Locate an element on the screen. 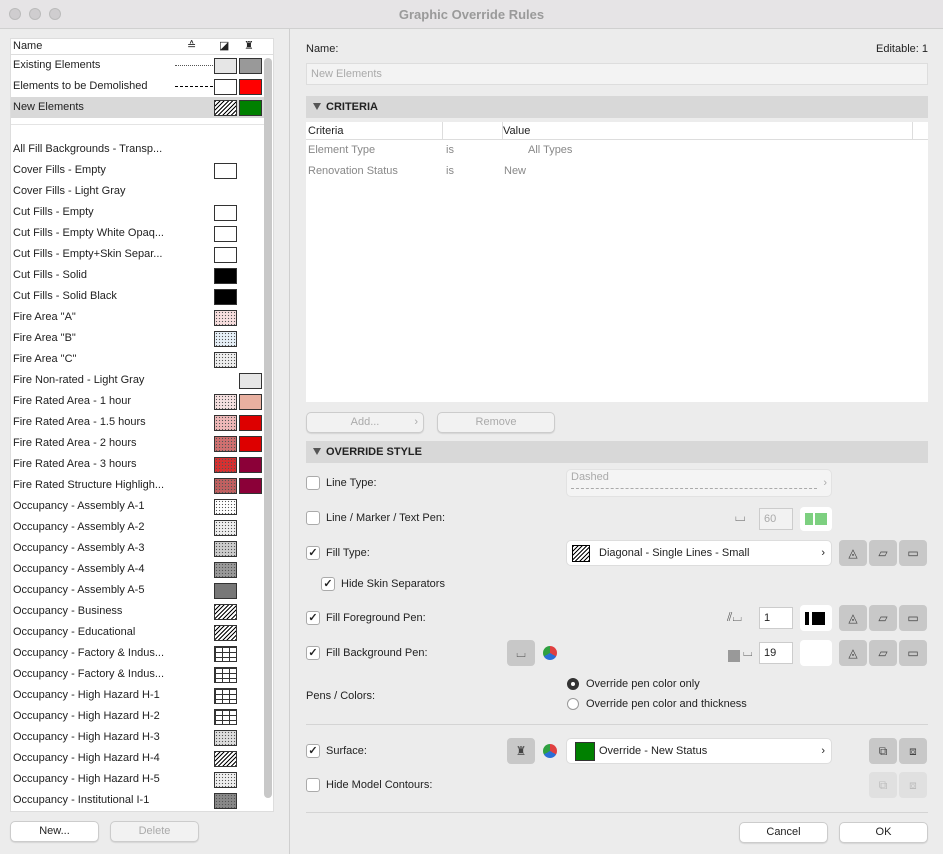  list-item: Occupancy - Assembly A-3 is located at coordinates (138, 548).